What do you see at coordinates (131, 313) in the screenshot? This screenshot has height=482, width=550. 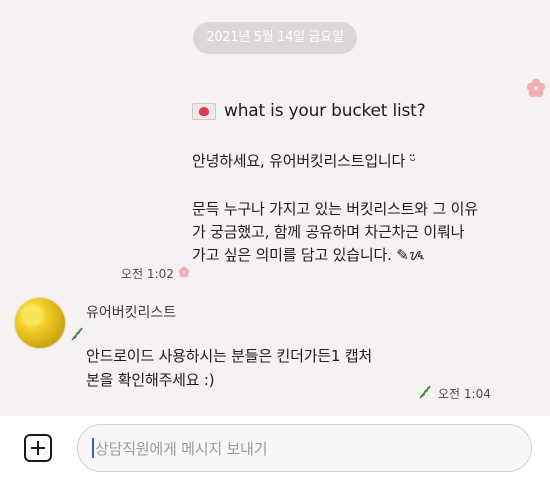 I see `sender-name: 유어버킷리스트` at bounding box center [131, 313].